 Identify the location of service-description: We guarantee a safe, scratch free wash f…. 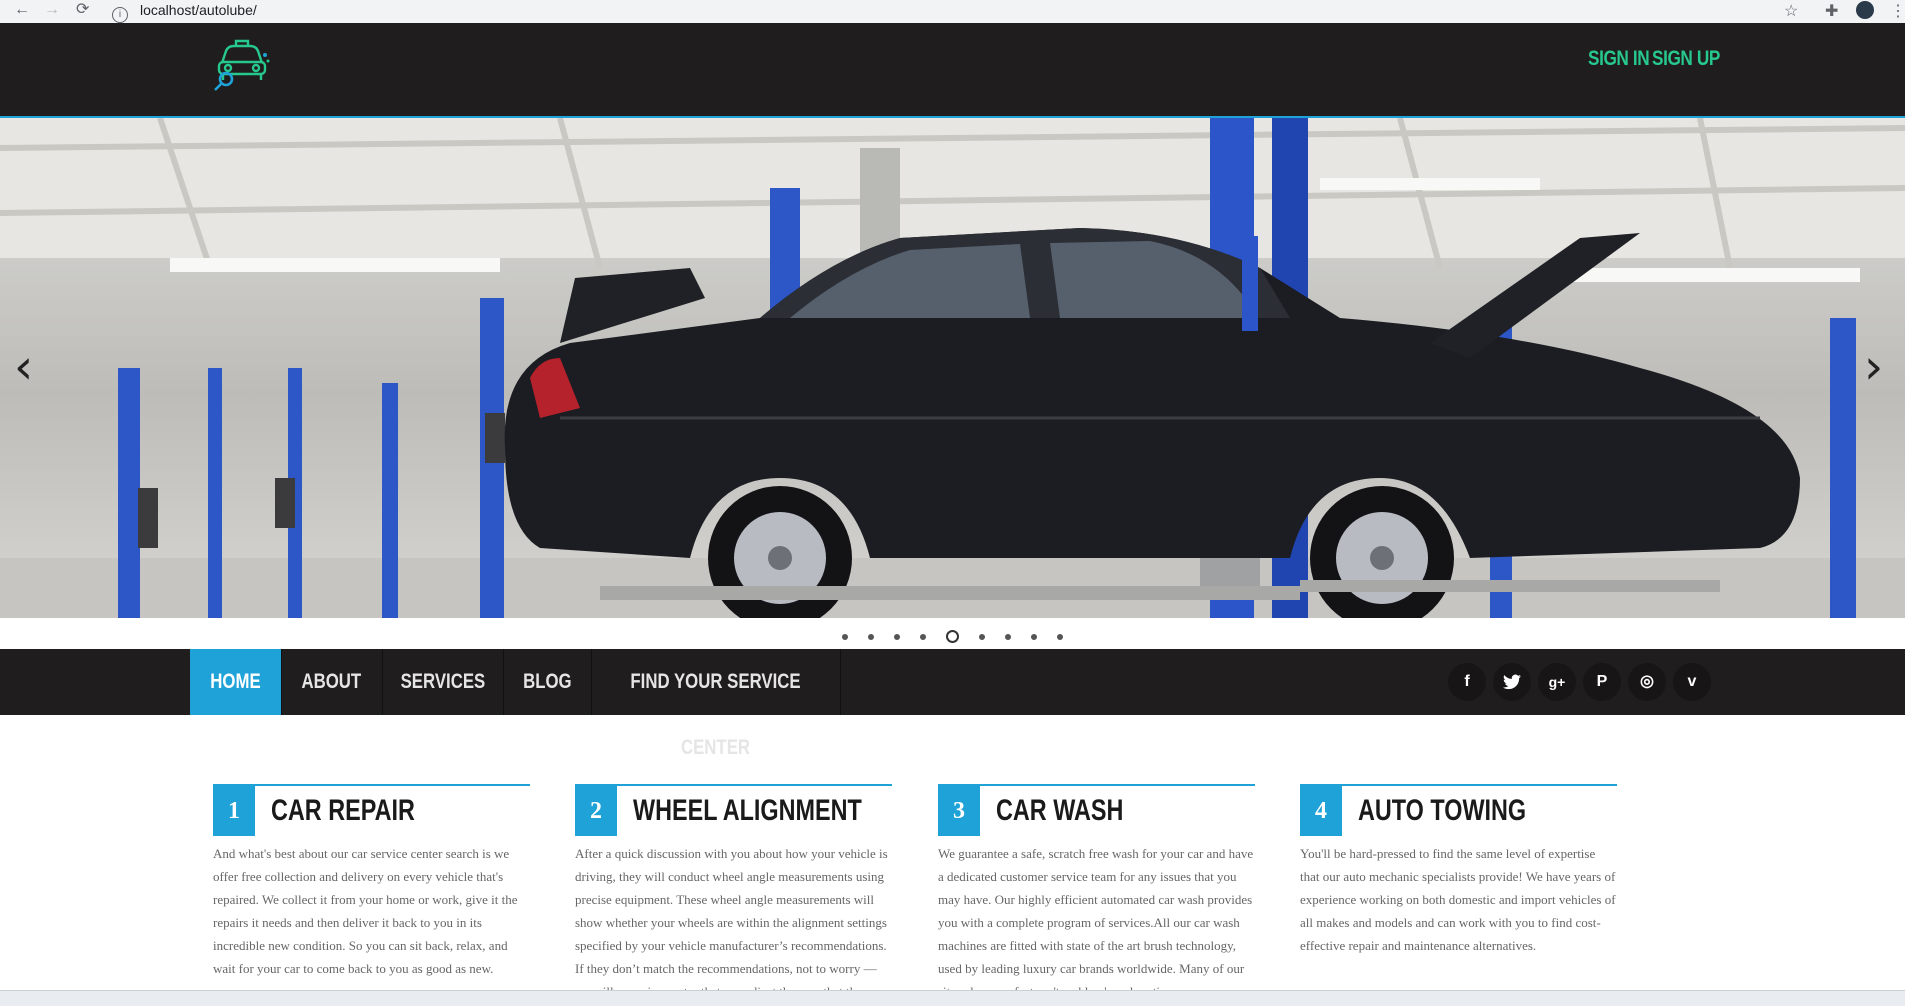
(1096, 918).